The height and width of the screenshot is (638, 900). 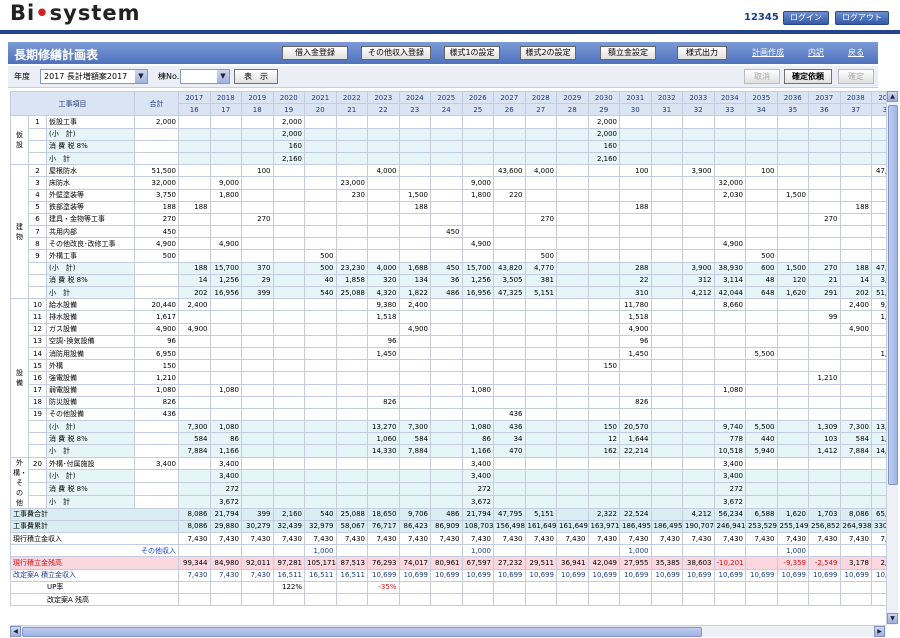 I want to click on other-income-register-button: その他収入登録, so click(x=396, y=53).